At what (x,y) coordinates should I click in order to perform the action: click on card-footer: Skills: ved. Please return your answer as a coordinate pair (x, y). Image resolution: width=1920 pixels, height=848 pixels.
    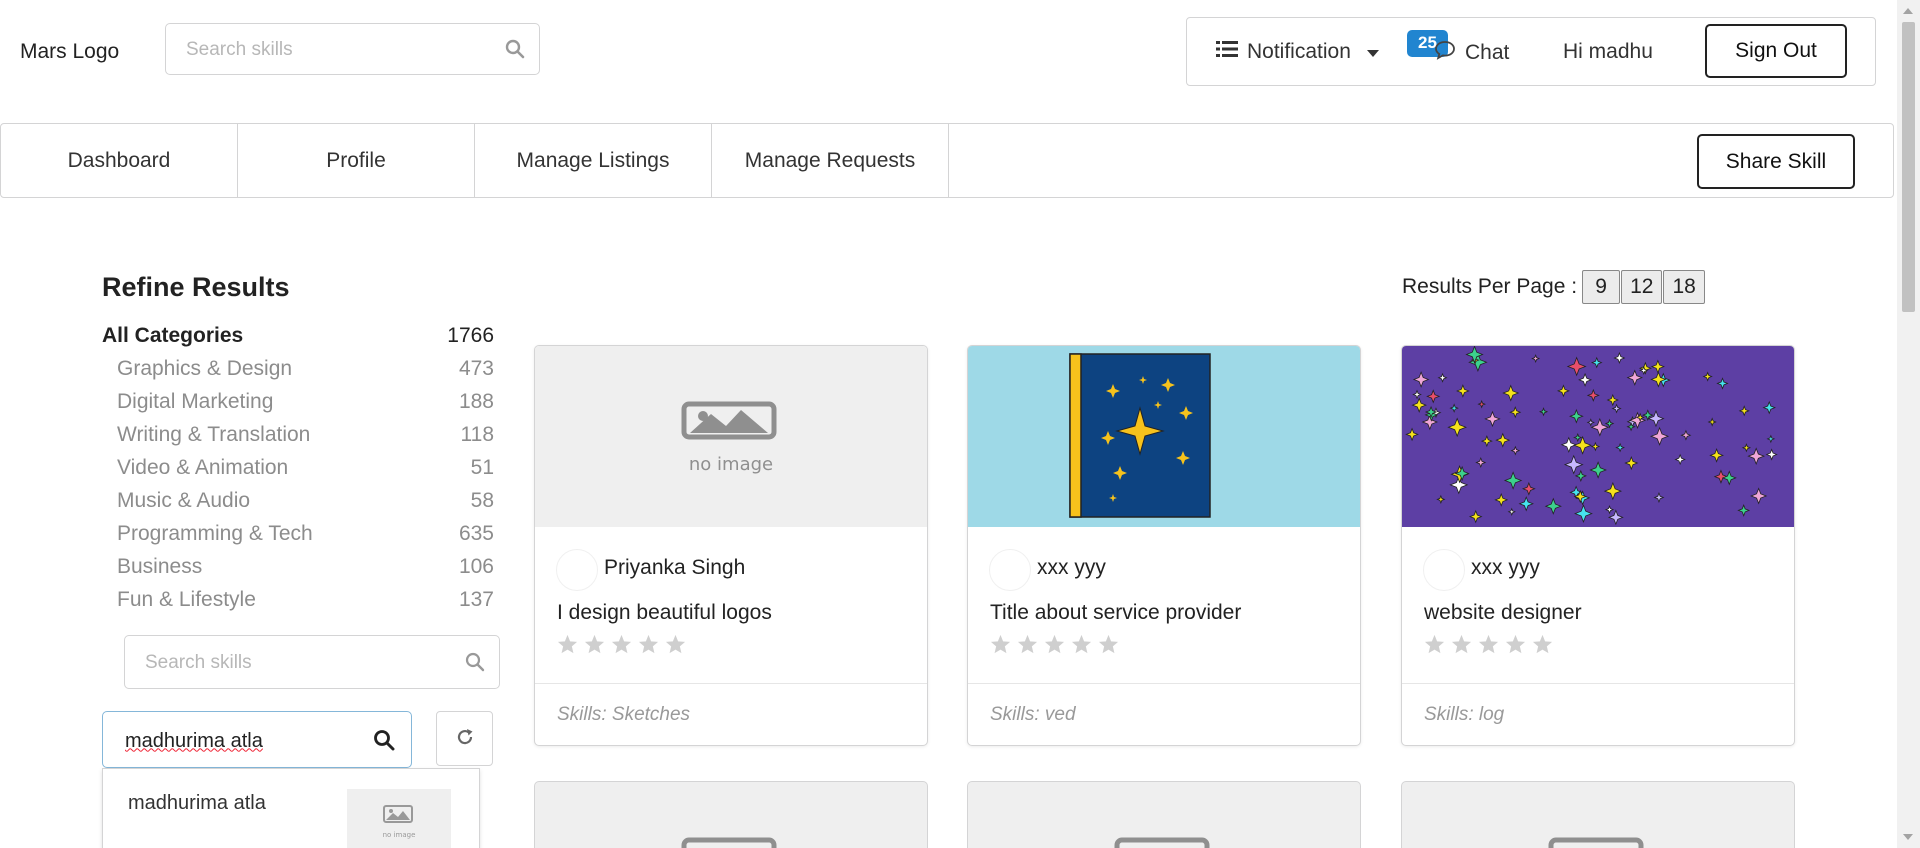
    Looking at the image, I should click on (1164, 714).